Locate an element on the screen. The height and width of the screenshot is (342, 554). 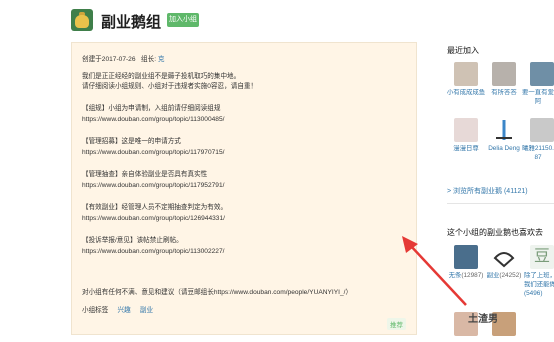
recent-joined-title: 最近加入 is located at coordinates (463, 50).